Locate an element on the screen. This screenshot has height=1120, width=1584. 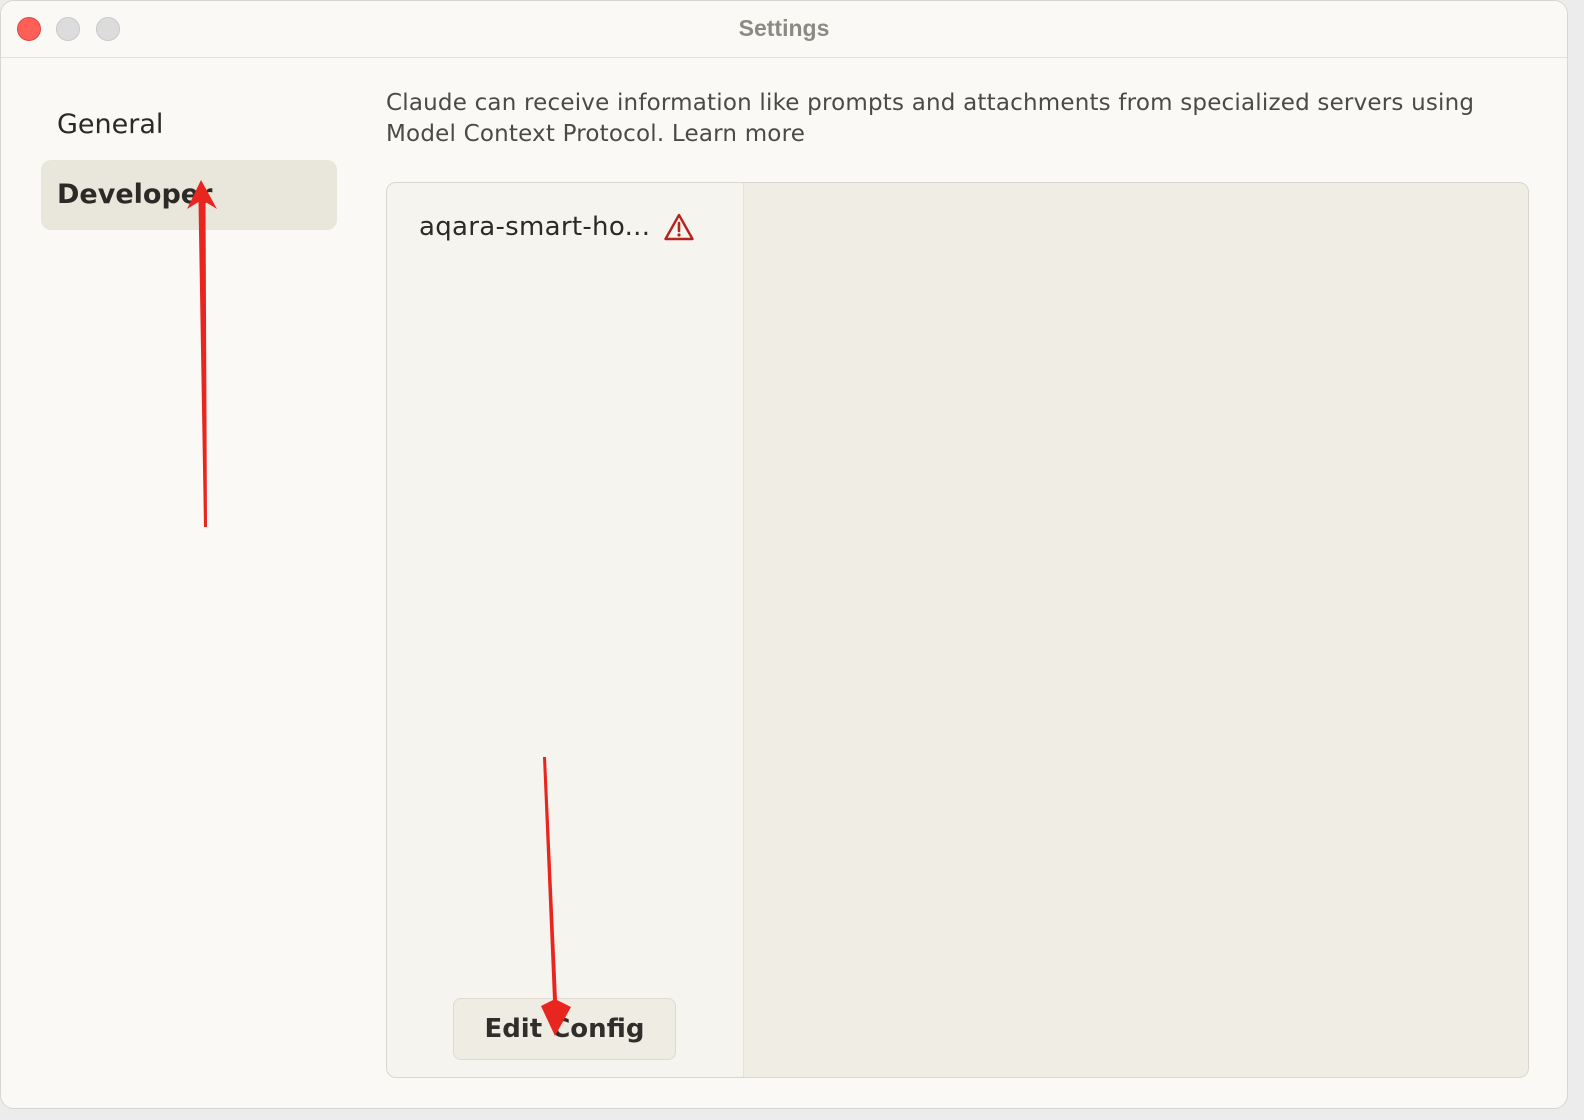
window-title: Settings is located at coordinates (784, 28).